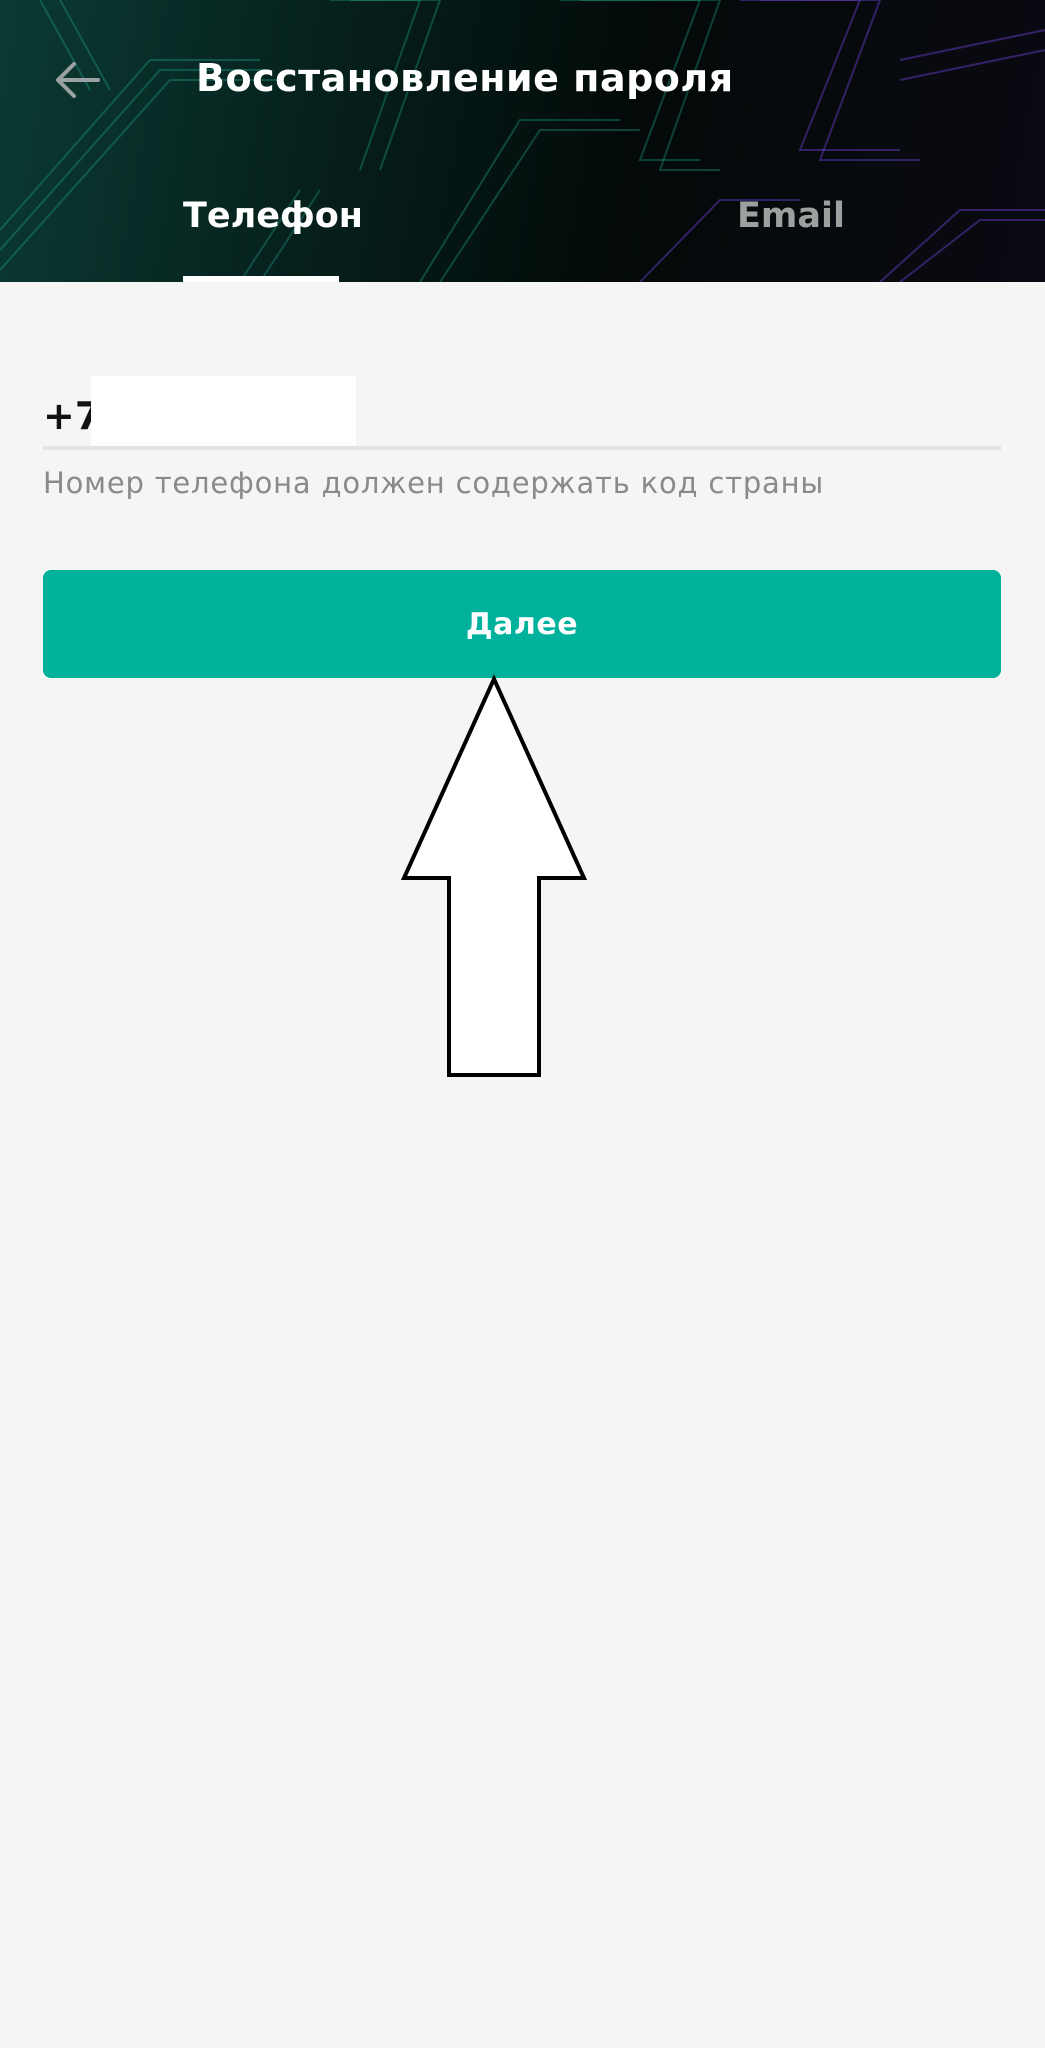 The height and width of the screenshot is (2048, 1045). What do you see at coordinates (522, 448) in the screenshot?
I see `phone-input-underline` at bounding box center [522, 448].